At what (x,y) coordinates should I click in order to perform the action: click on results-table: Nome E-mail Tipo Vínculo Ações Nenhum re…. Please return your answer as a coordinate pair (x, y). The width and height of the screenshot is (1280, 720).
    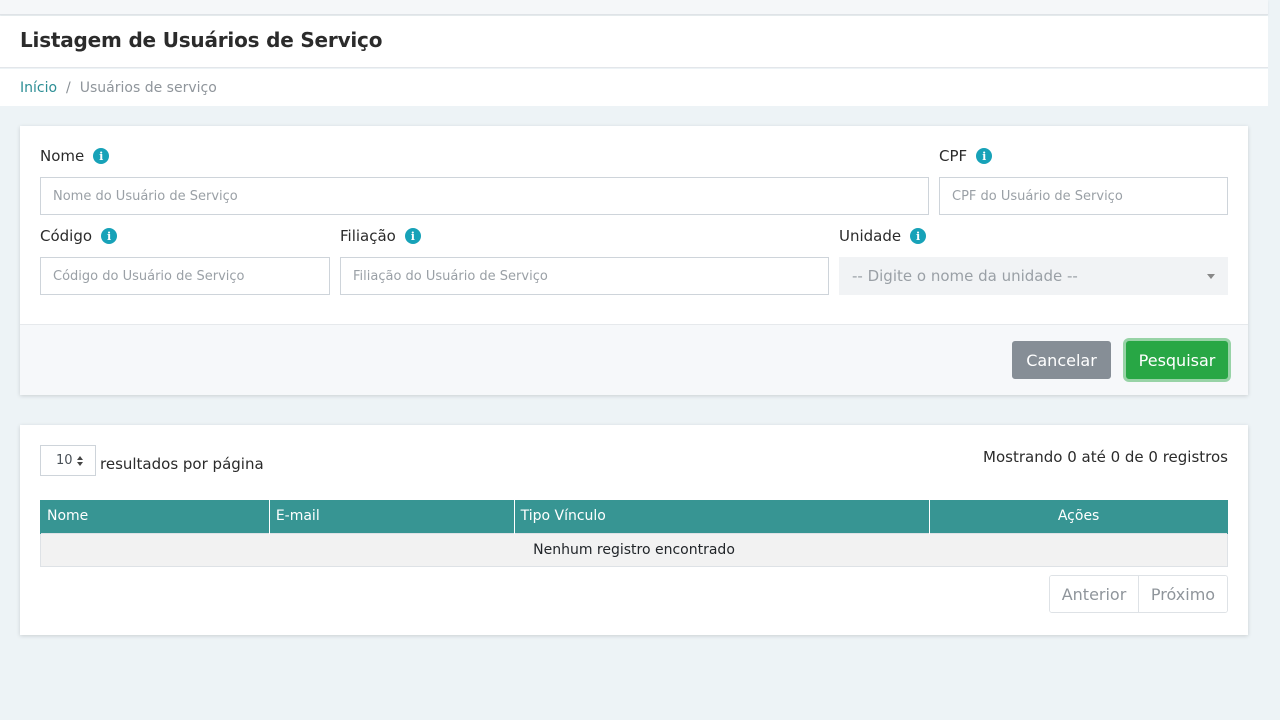
    Looking at the image, I should click on (634, 533).